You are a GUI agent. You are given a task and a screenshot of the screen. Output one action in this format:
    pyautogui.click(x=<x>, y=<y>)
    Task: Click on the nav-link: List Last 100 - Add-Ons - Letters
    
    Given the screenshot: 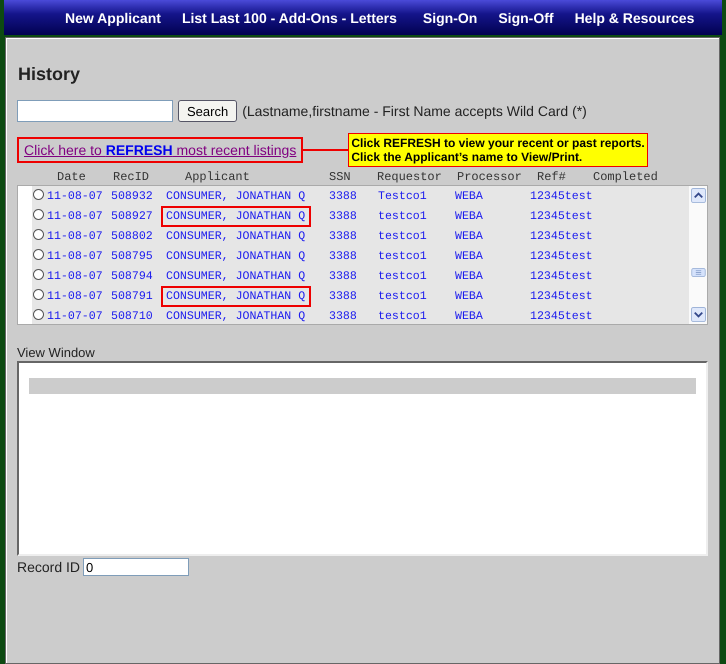 What is the action you would take?
    pyautogui.click(x=289, y=18)
    